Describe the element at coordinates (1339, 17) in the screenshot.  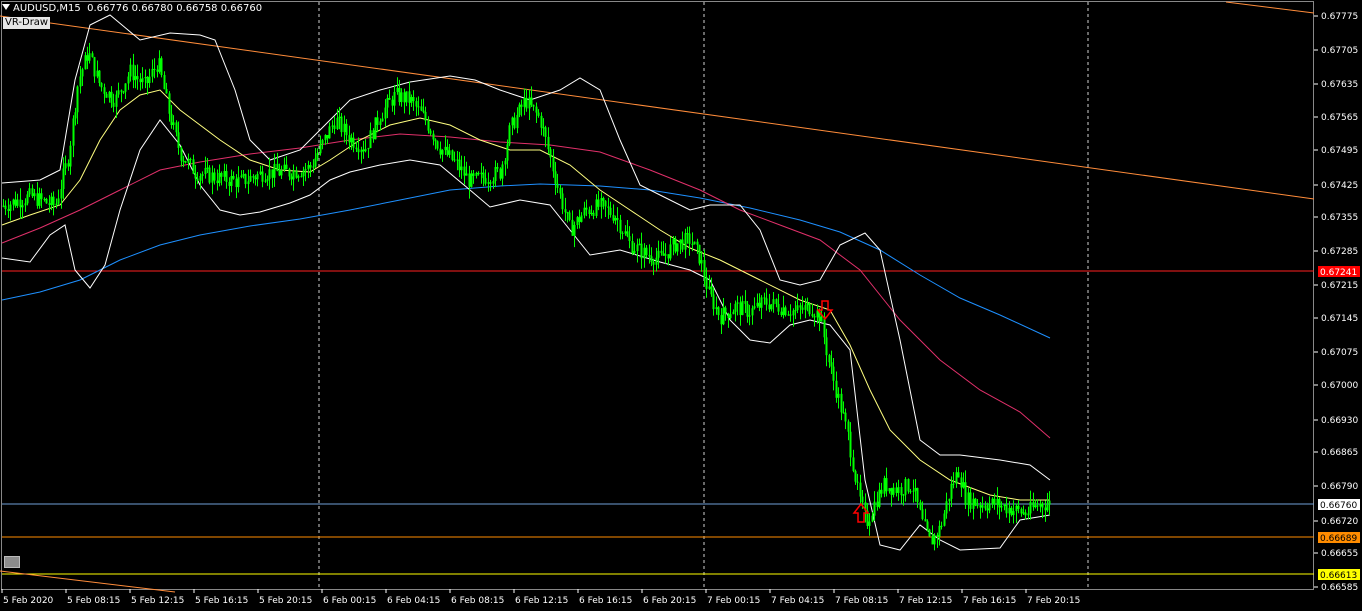
I see `price-tick-label: 0.67775` at that location.